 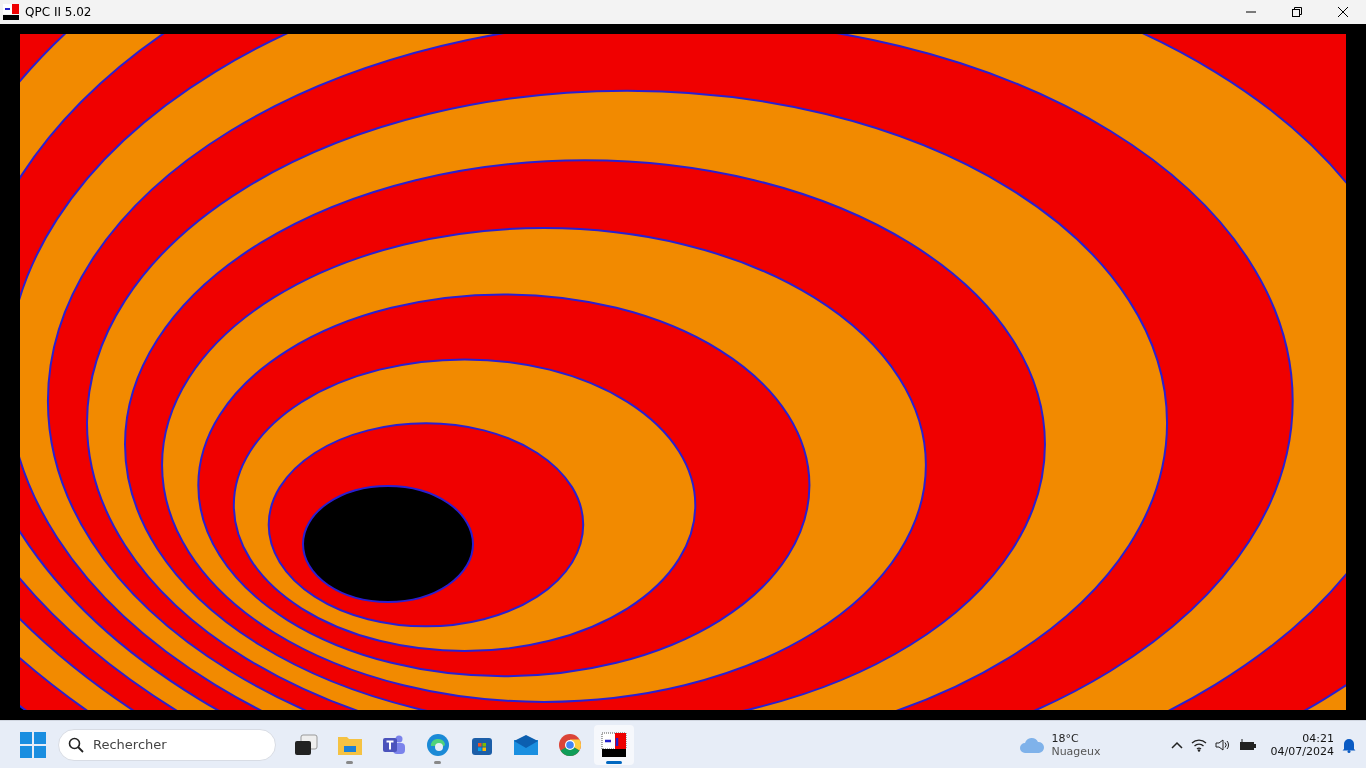 I want to click on restore-button, so click(x=1297, y=12).